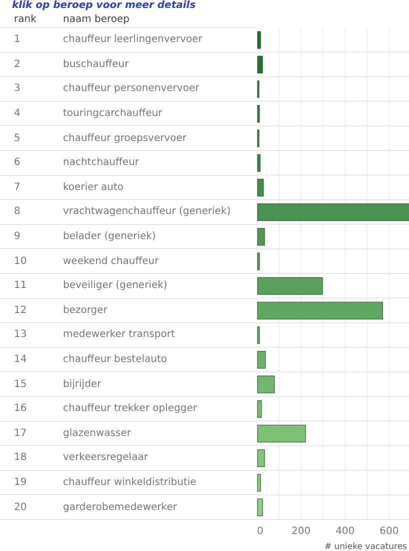 This screenshot has height=551, width=409. What do you see at coordinates (20, 311) in the screenshot?
I see `rank-cell-text: 12` at bounding box center [20, 311].